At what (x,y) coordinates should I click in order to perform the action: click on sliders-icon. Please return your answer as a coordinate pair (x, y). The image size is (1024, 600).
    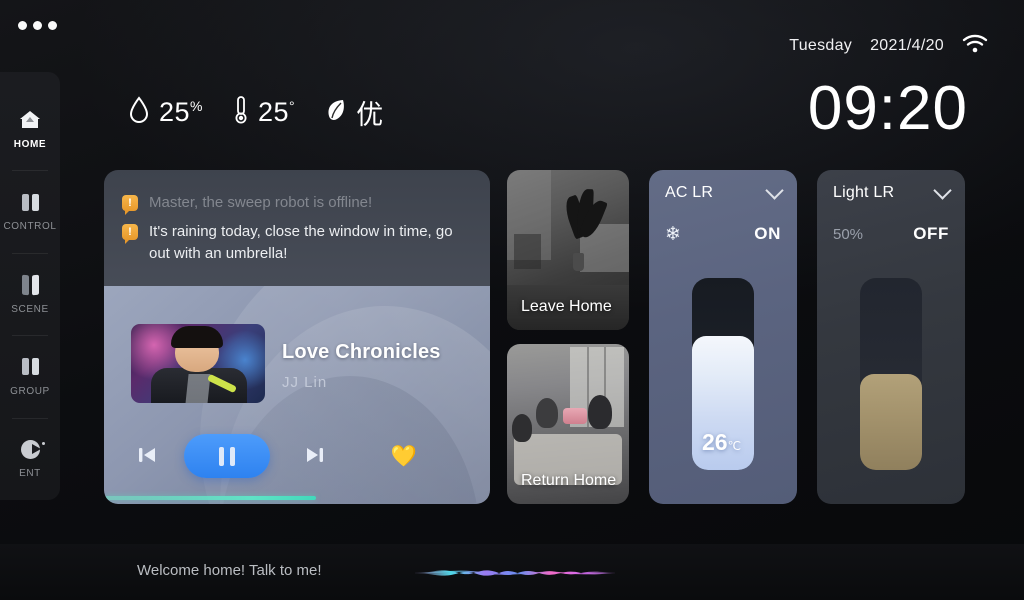
    Looking at the image, I should click on (30, 202).